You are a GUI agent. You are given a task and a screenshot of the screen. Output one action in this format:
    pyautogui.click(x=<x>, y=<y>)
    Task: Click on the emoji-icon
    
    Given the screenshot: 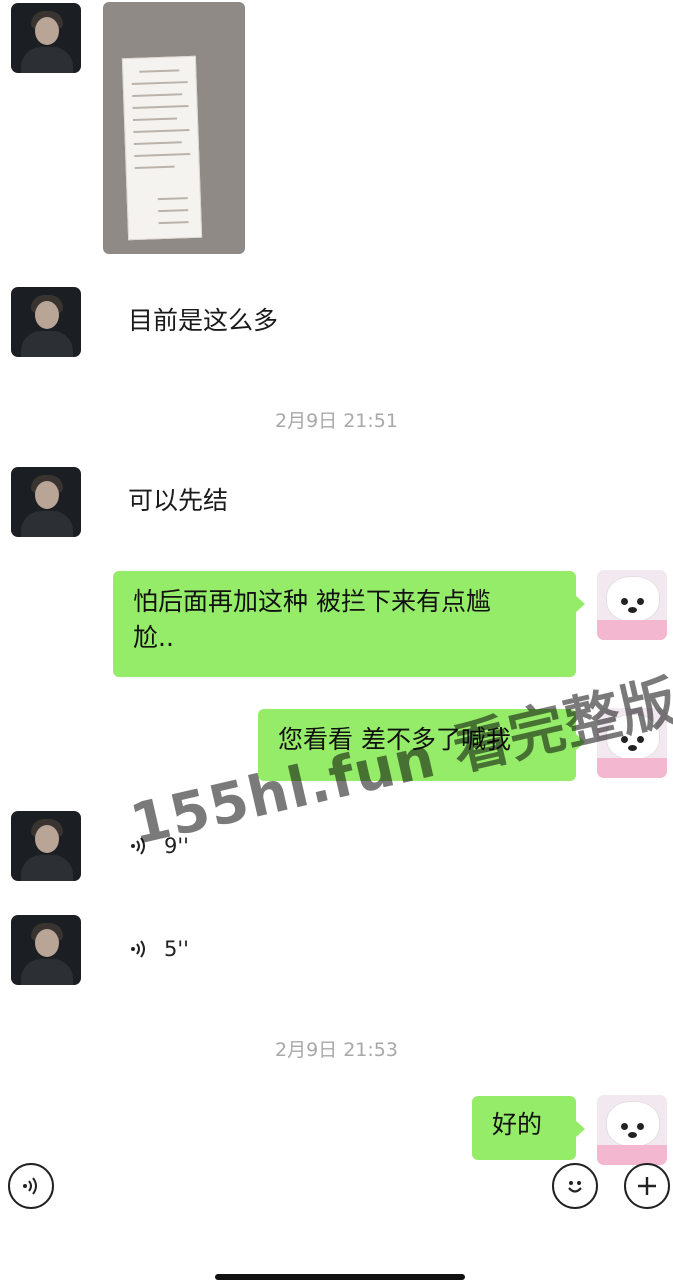 What is the action you would take?
    pyautogui.click(x=575, y=1187)
    